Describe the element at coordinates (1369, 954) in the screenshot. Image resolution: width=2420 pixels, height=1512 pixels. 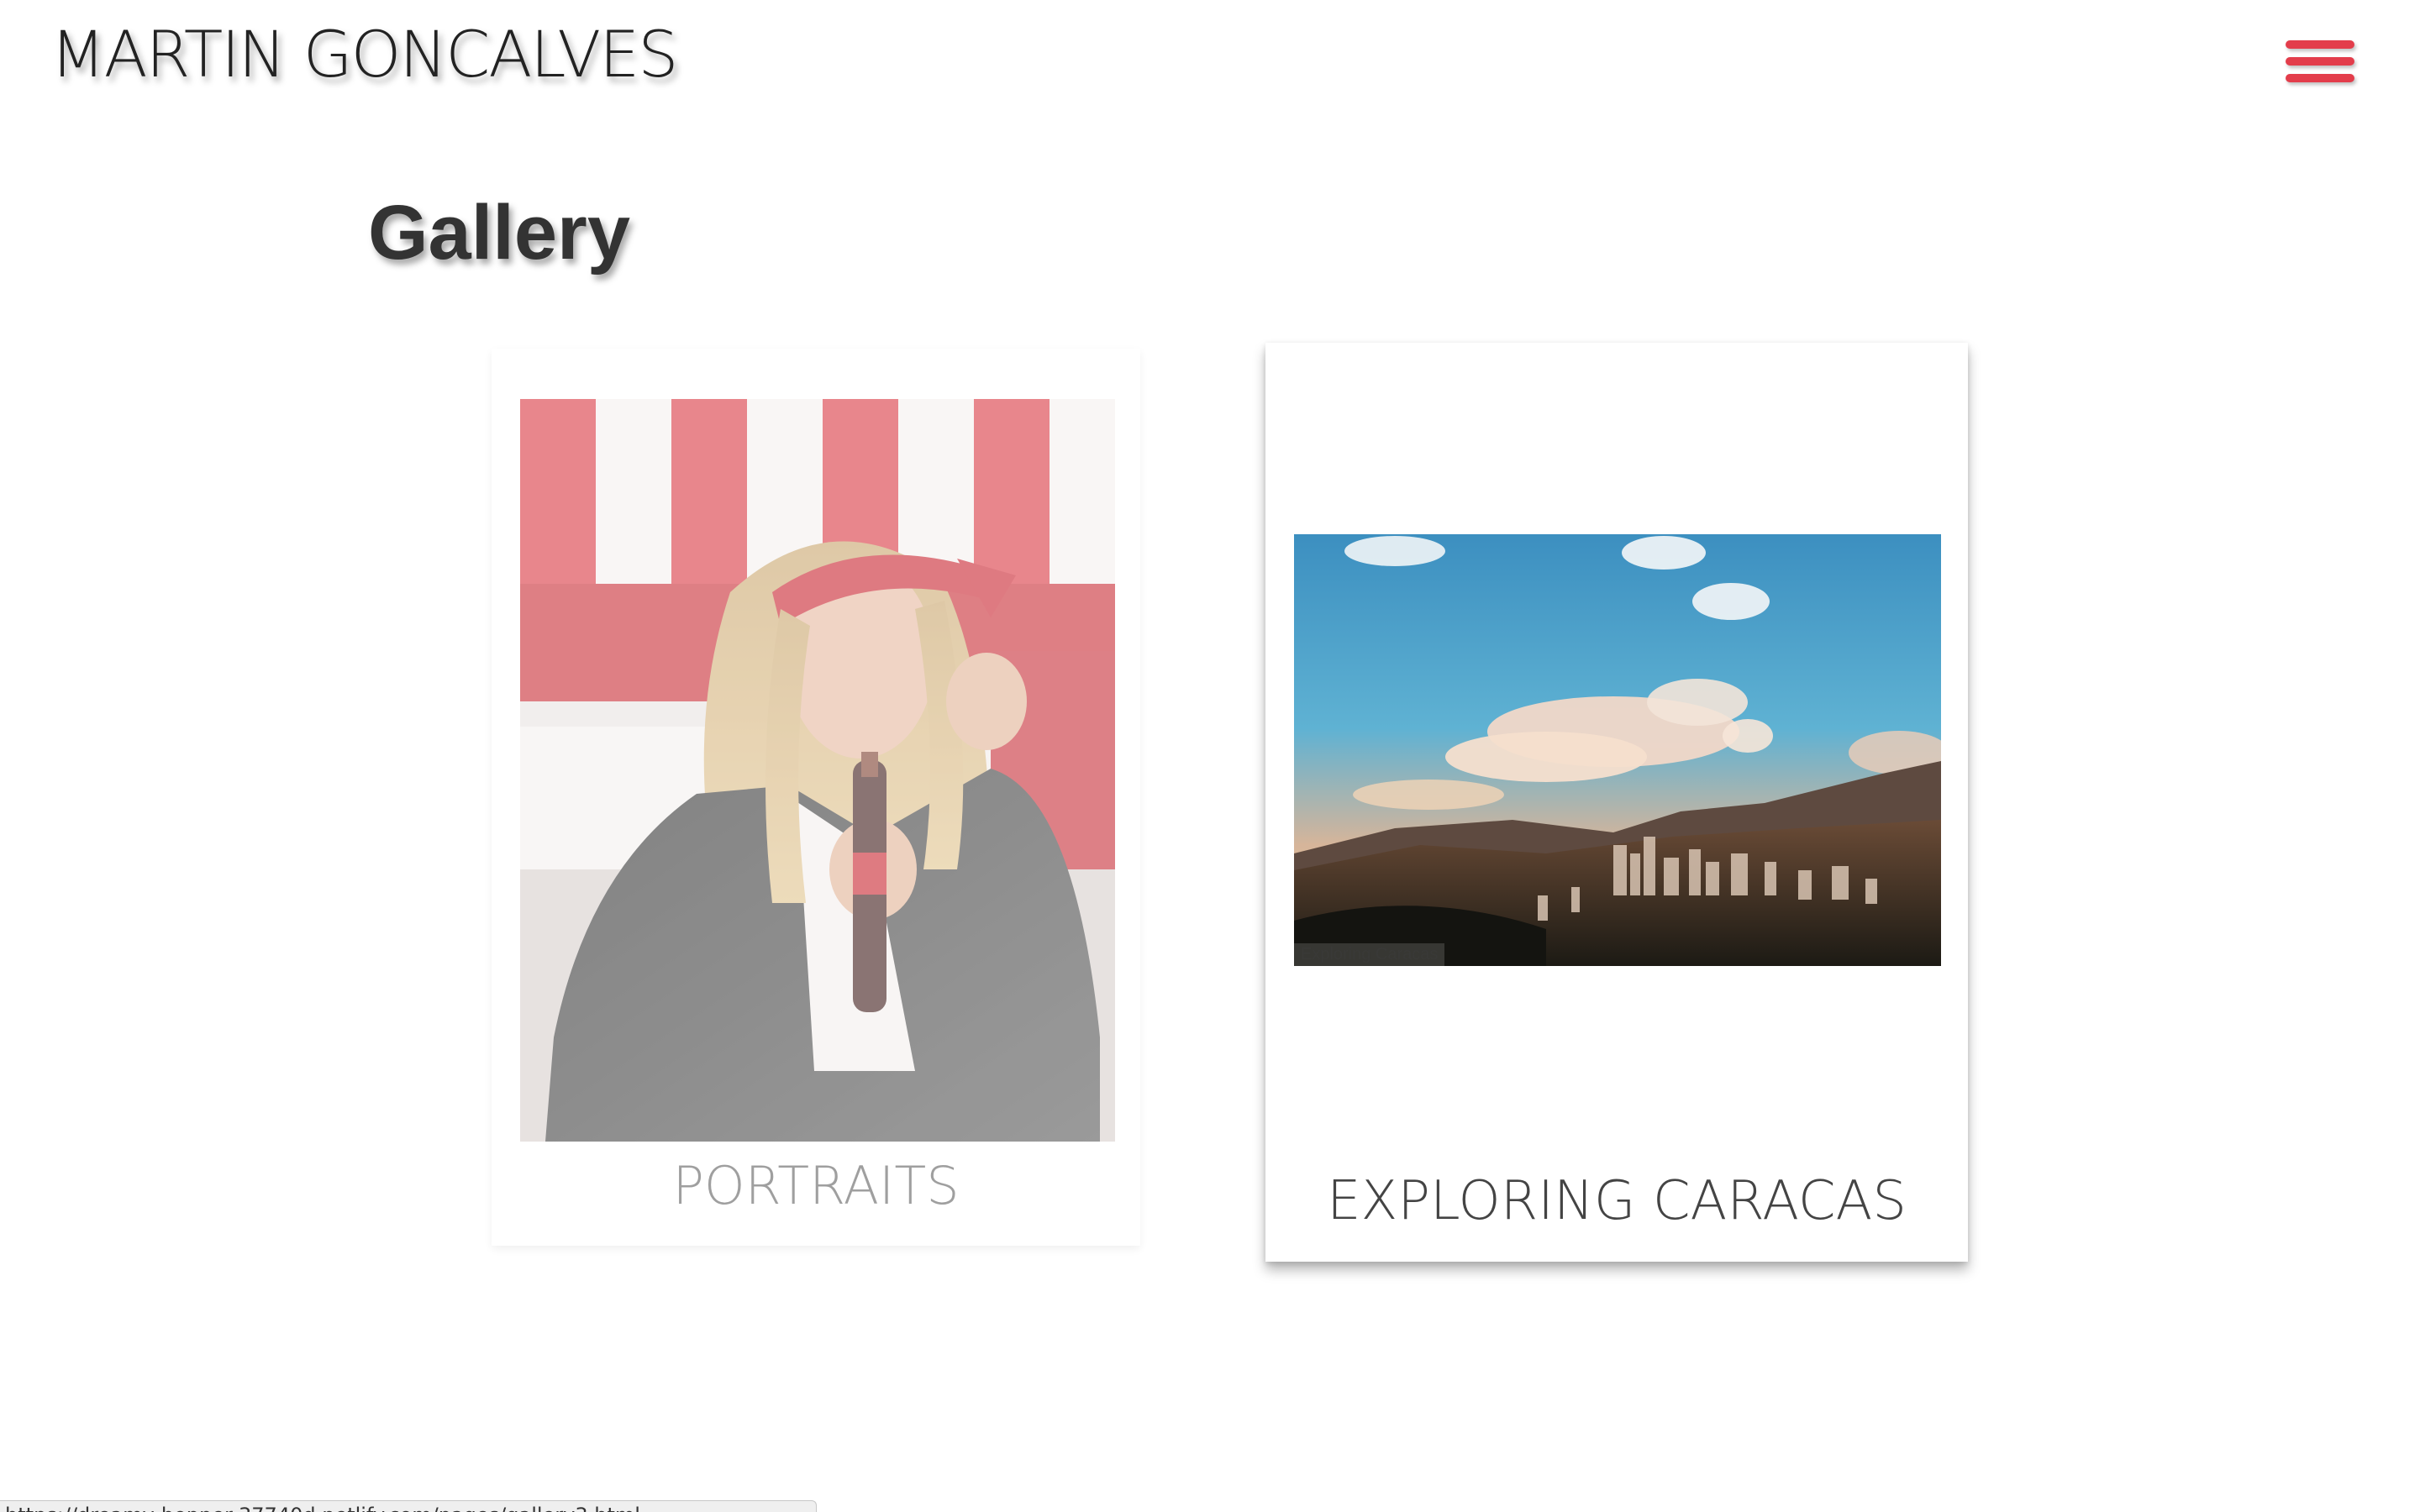
I see `image-overlay-caption: Exploring Caracas` at that location.